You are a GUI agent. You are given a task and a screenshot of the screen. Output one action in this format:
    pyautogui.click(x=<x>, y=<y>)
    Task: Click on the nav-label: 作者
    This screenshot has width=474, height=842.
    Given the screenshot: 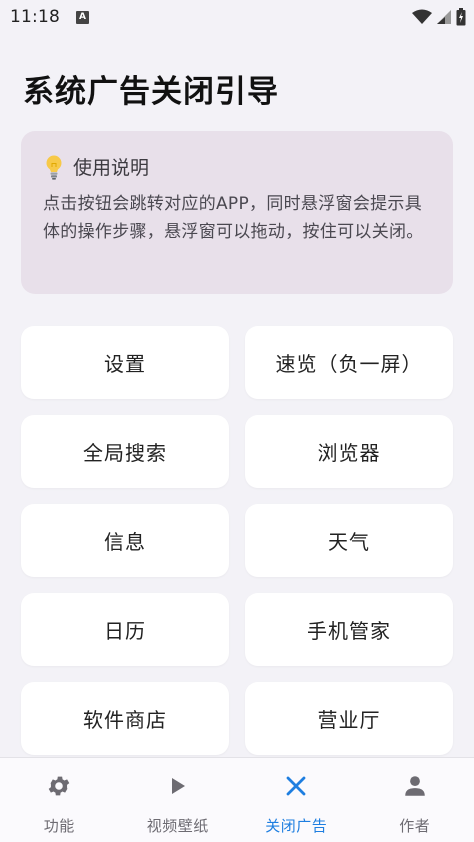 What is the action you would take?
    pyautogui.click(x=415, y=826)
    